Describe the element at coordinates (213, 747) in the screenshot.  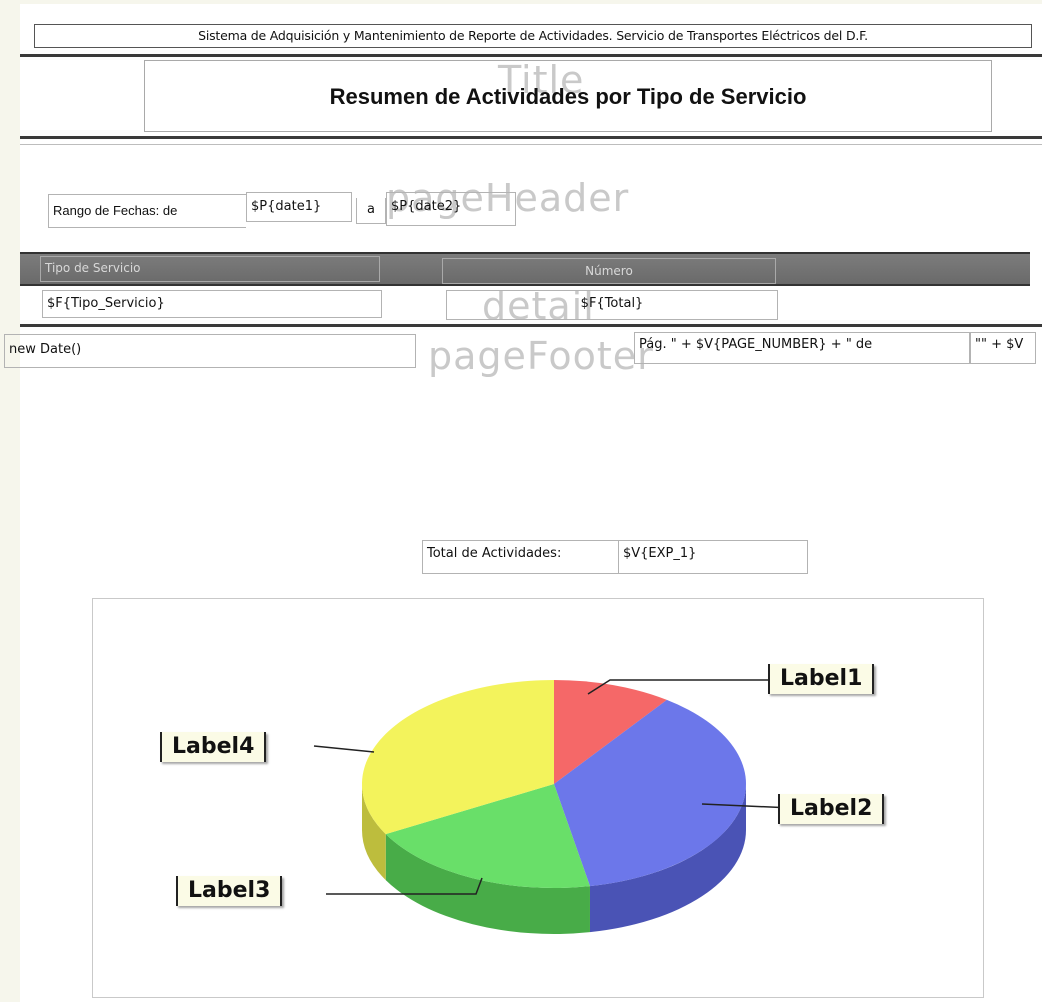
I see `pie-label-4: Label4` at that location.